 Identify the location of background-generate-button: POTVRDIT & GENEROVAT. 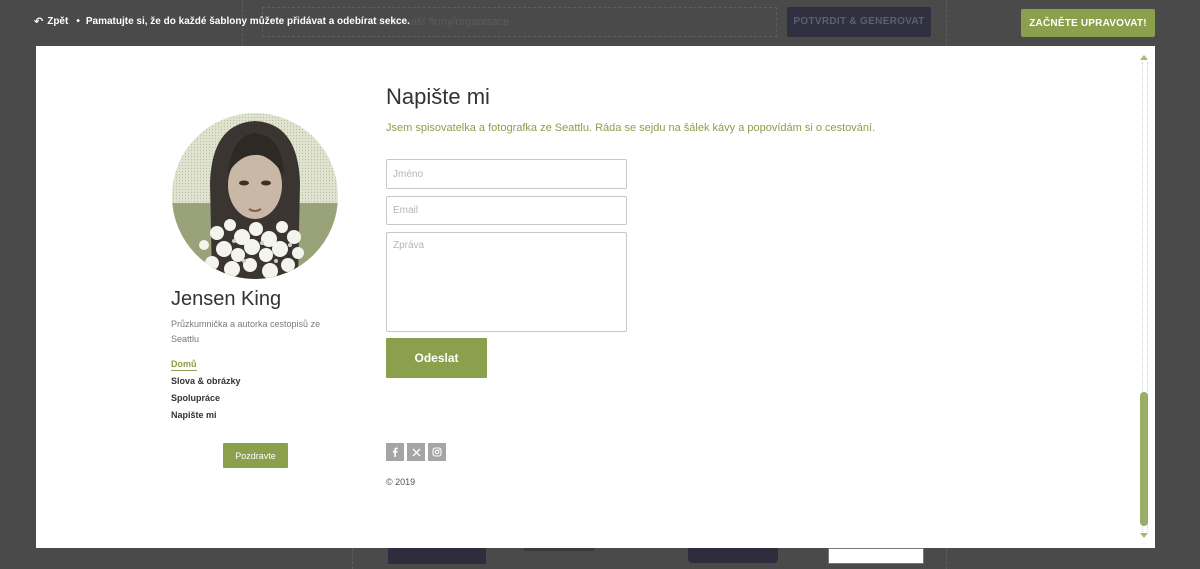
(859, 22).